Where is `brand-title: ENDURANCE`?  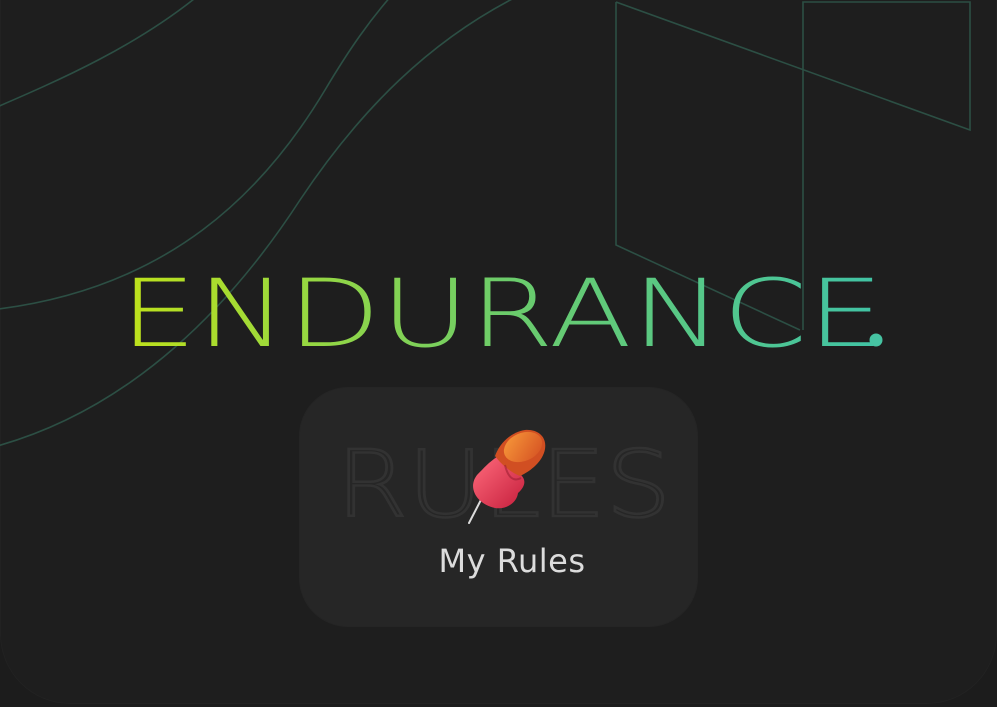
brand-title: ENDURANCE is located at coordinates (502, 314).